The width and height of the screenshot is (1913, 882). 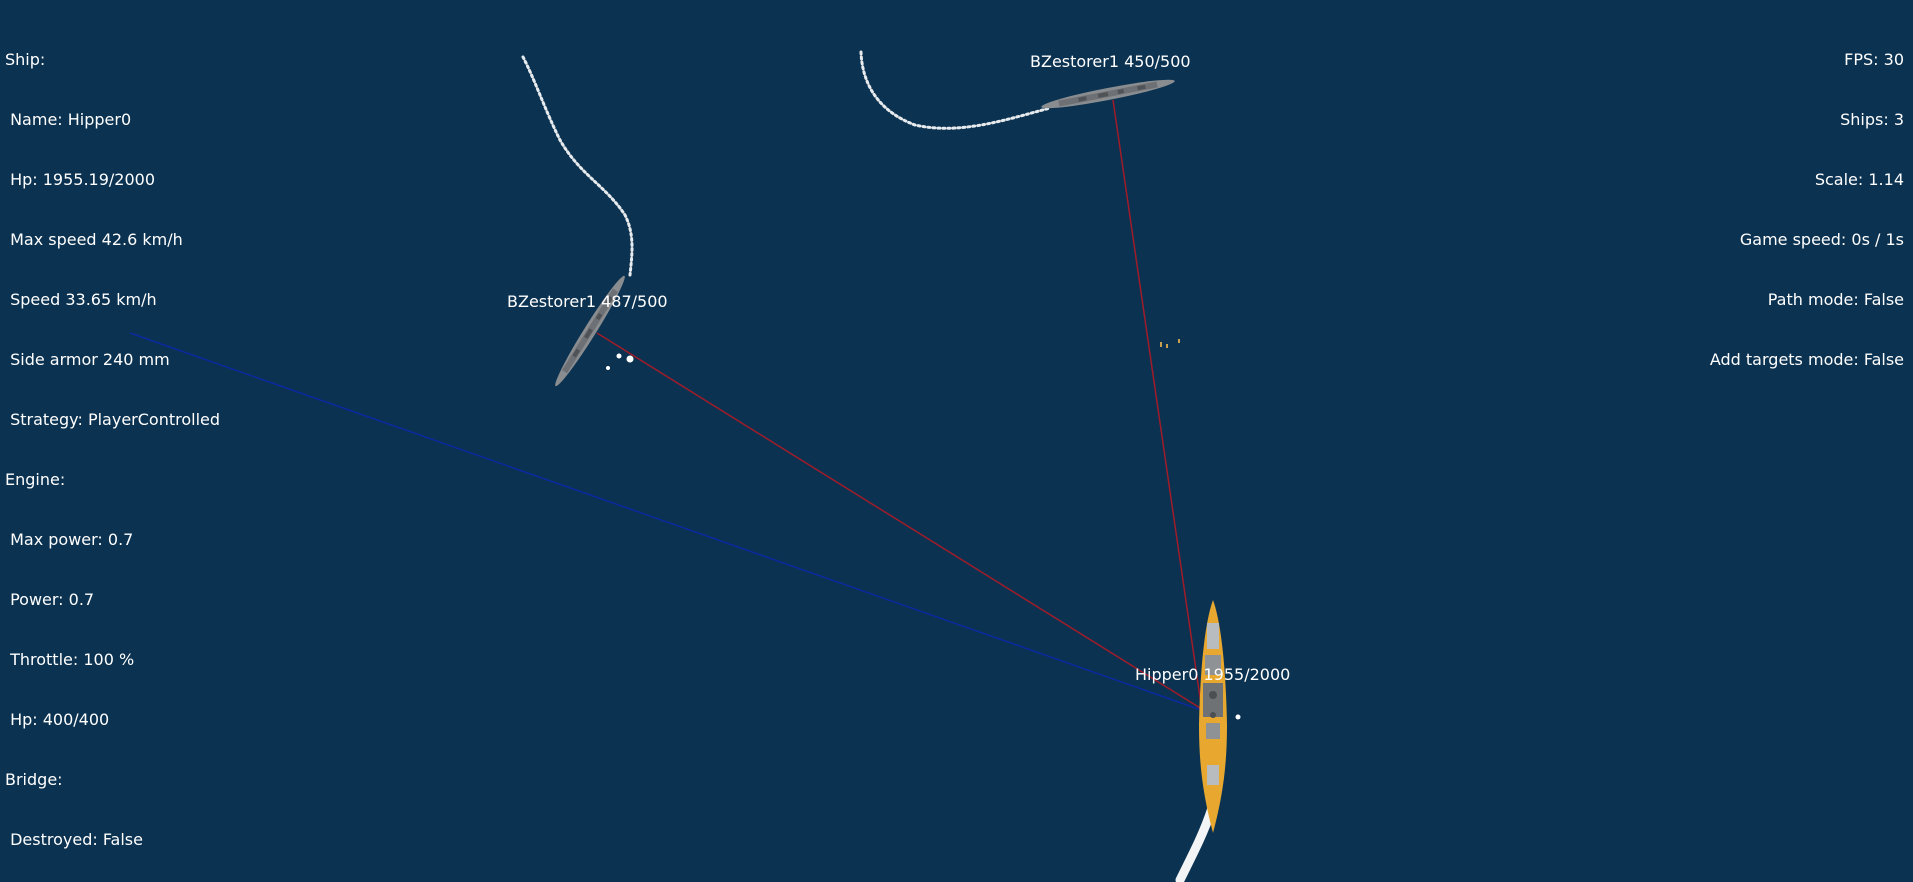 I want to click on engine-throttle: Throttle: 100 %, so click(x=70, y=659).